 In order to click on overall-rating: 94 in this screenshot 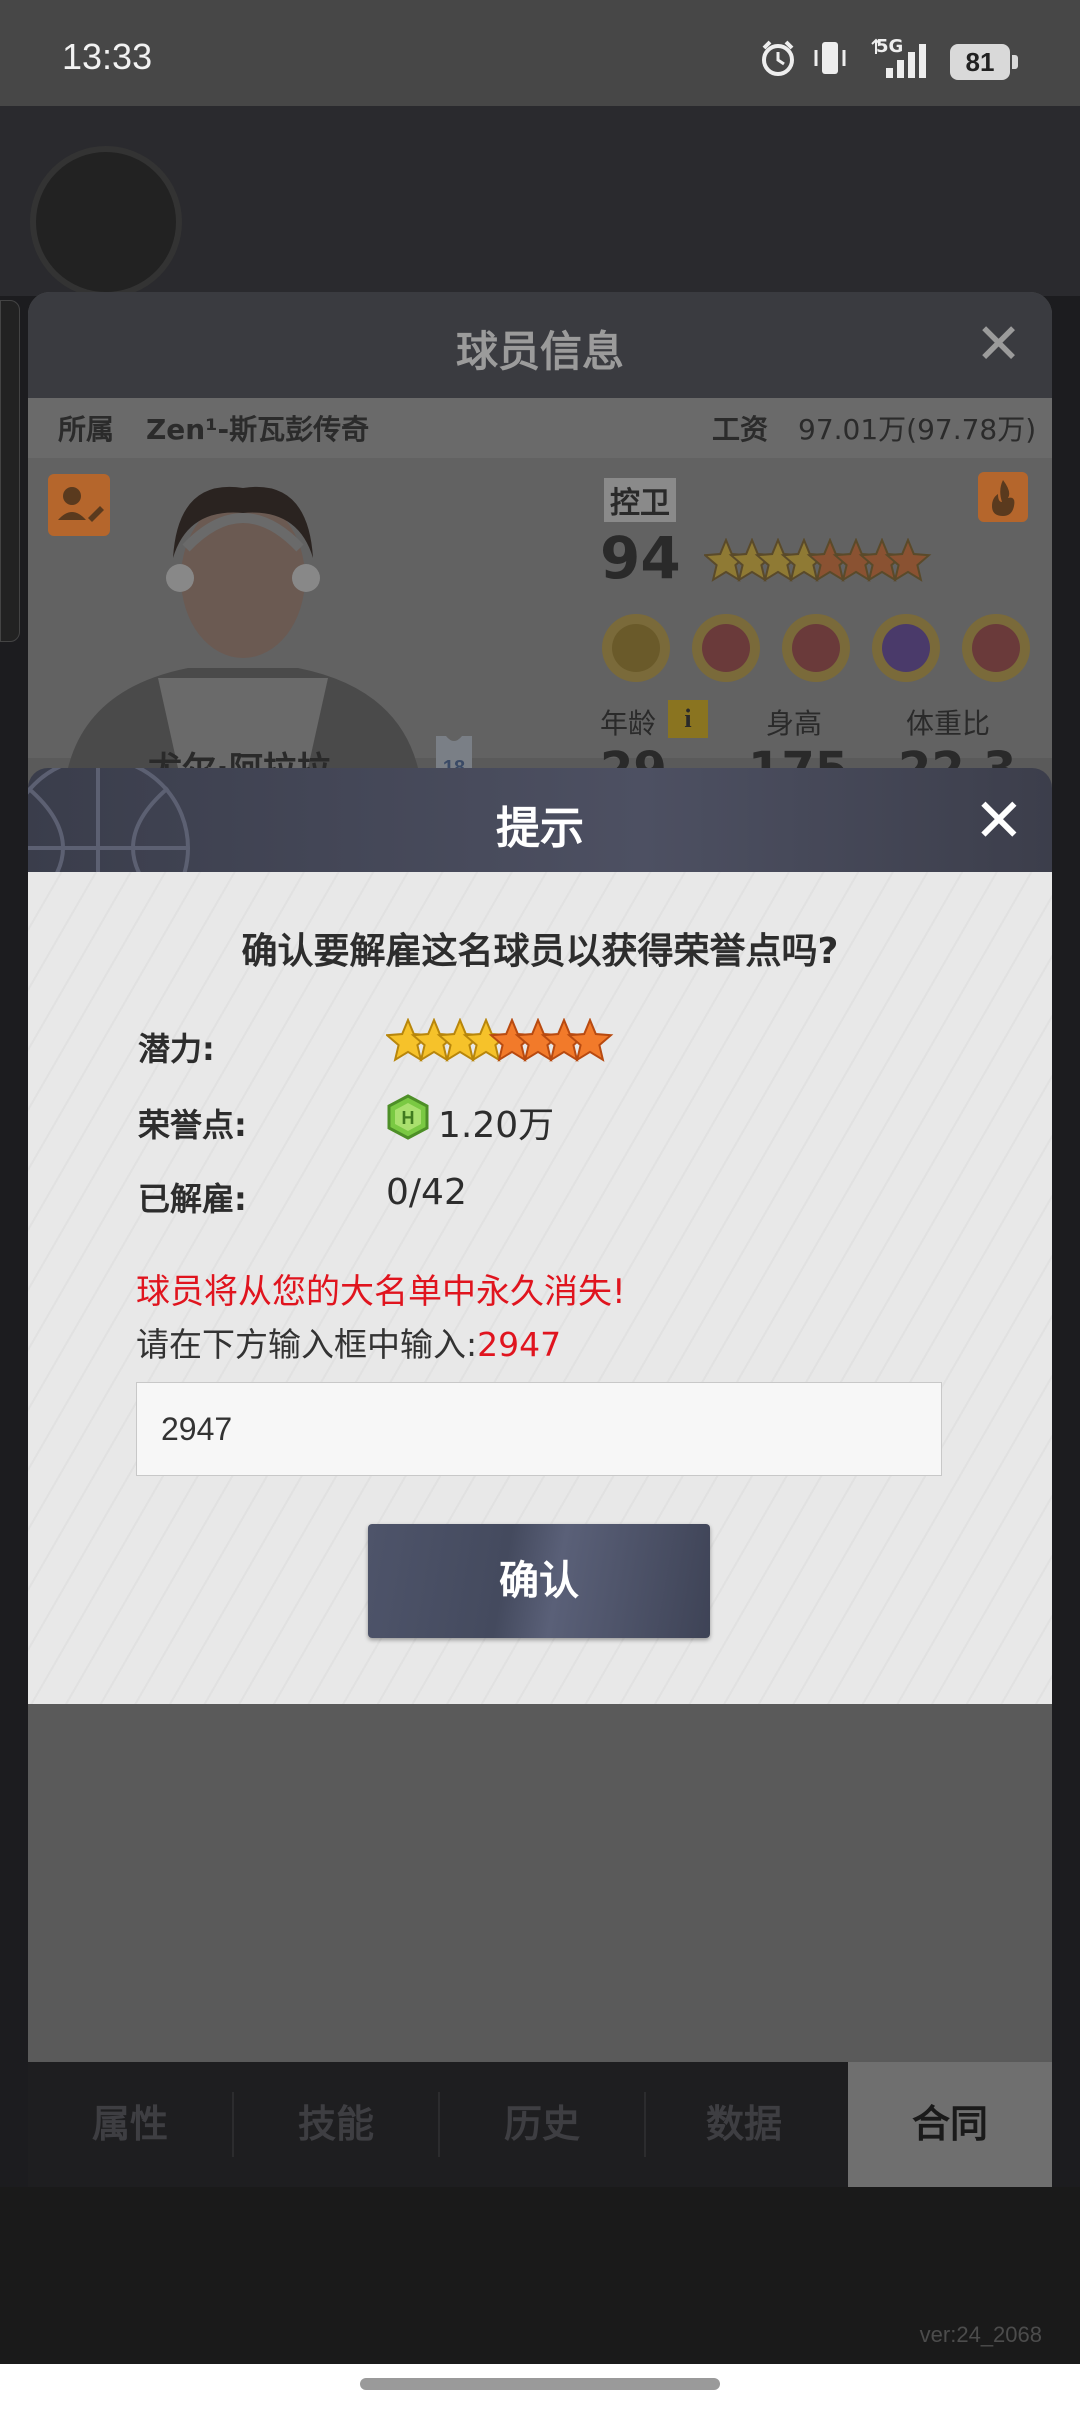, I will do `click(640, 558)`.